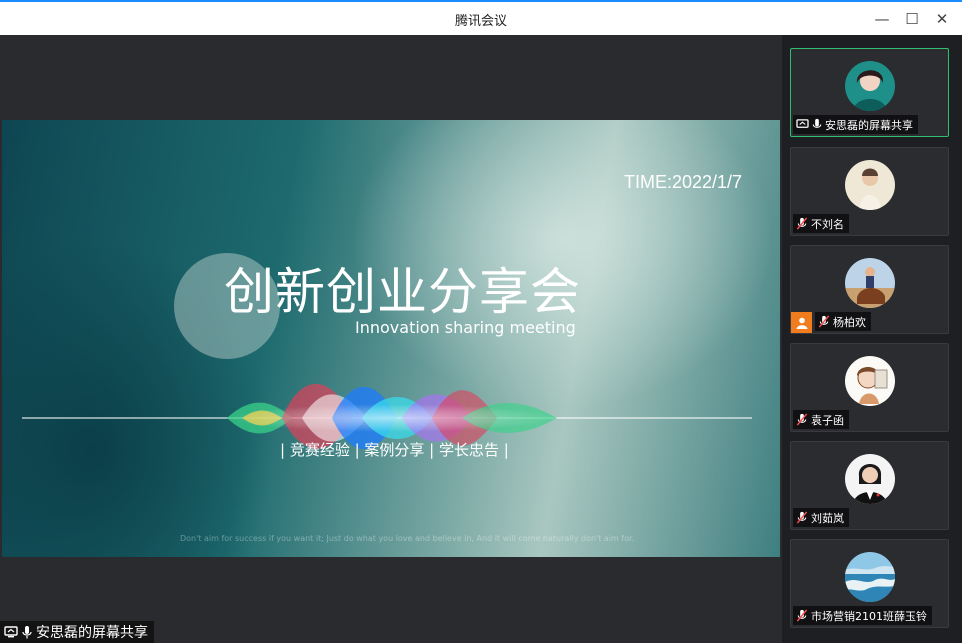  I want to click on participant-name: 安思磊的屏幕共享, so click(869, 125).